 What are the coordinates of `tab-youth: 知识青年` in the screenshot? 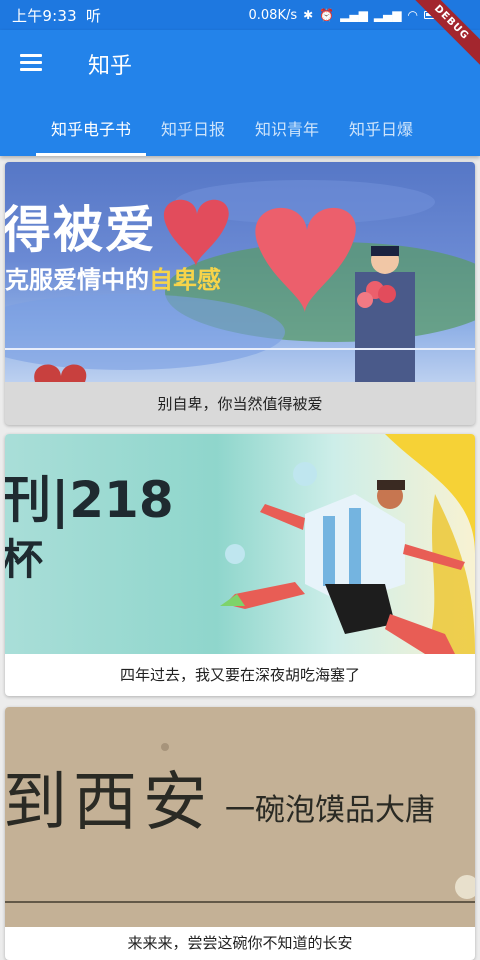 It's located at (287, 129).